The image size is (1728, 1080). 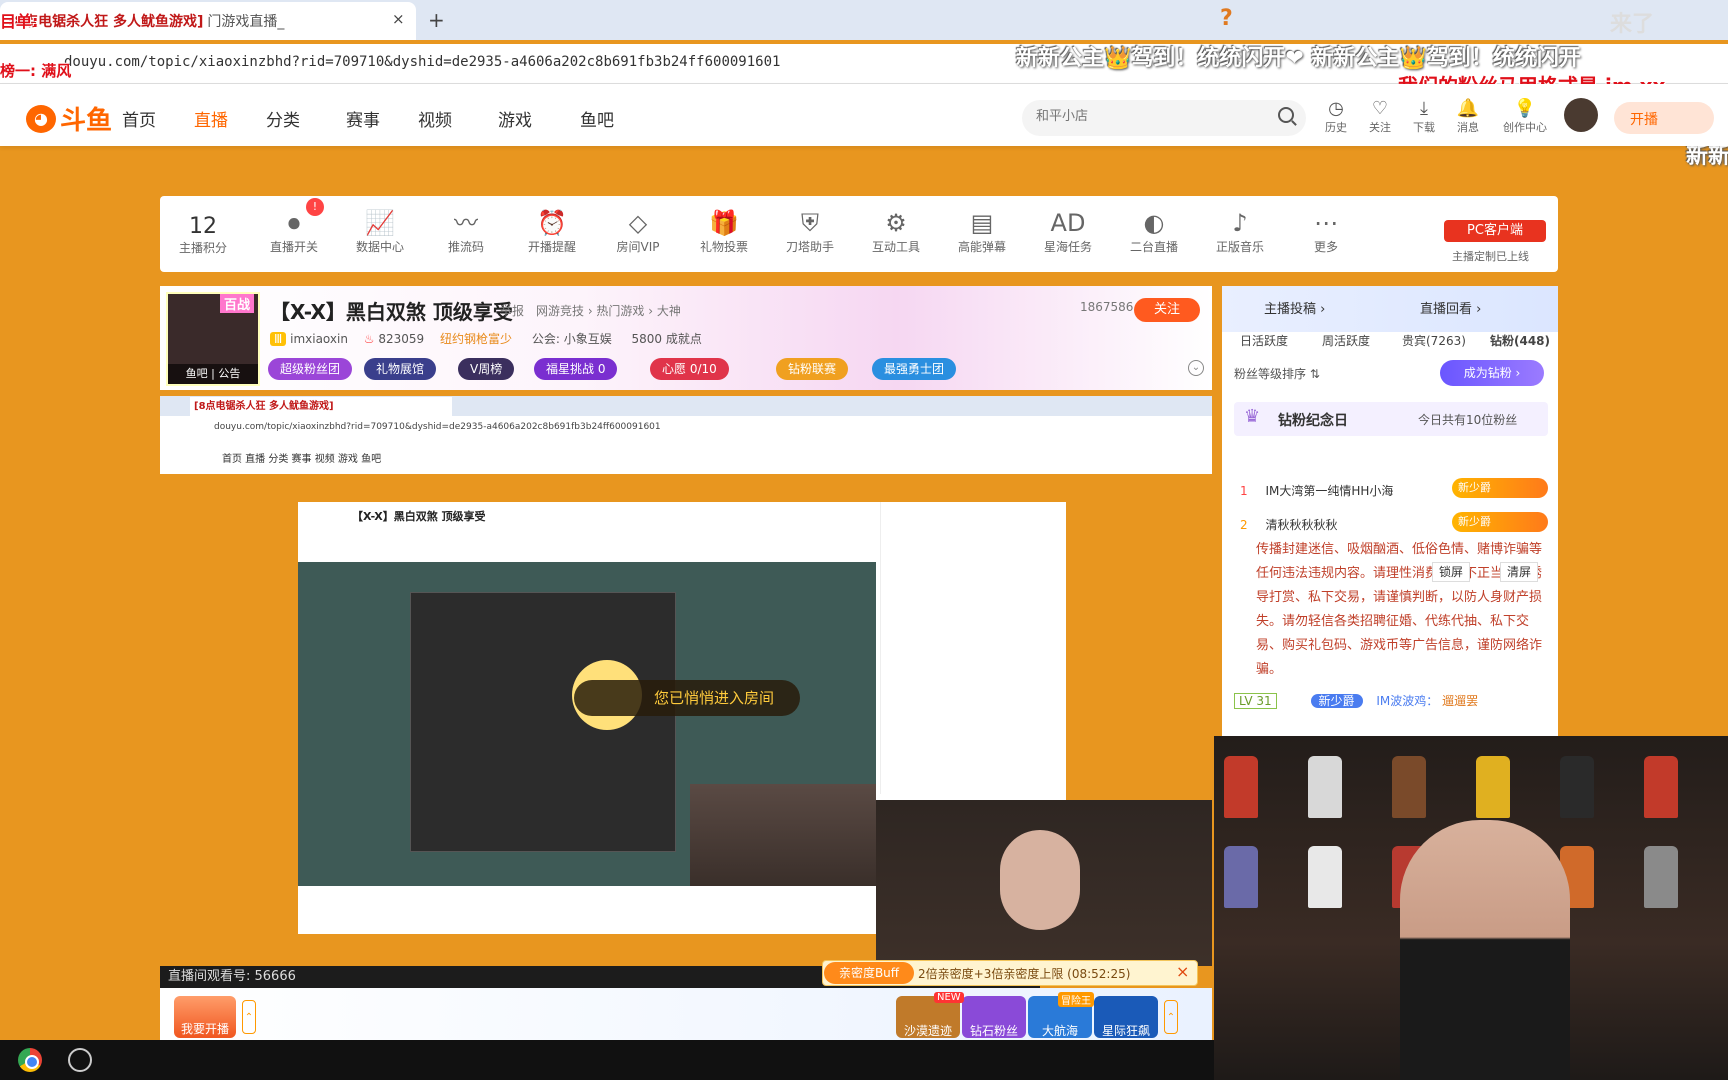 I want to click on room-vip-icon: ◇, so click(x=638, y=223).